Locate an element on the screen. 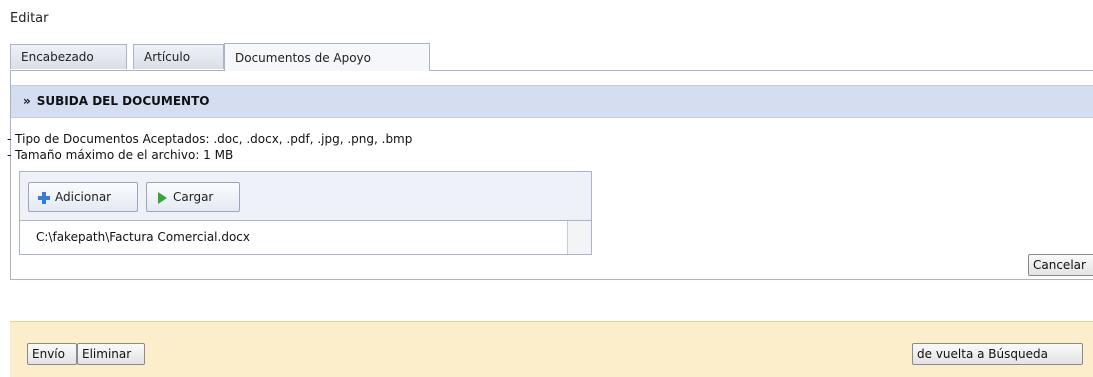 The image size is (1093, 377). delete-button: Eliminar is located at coordinates (111, 354).